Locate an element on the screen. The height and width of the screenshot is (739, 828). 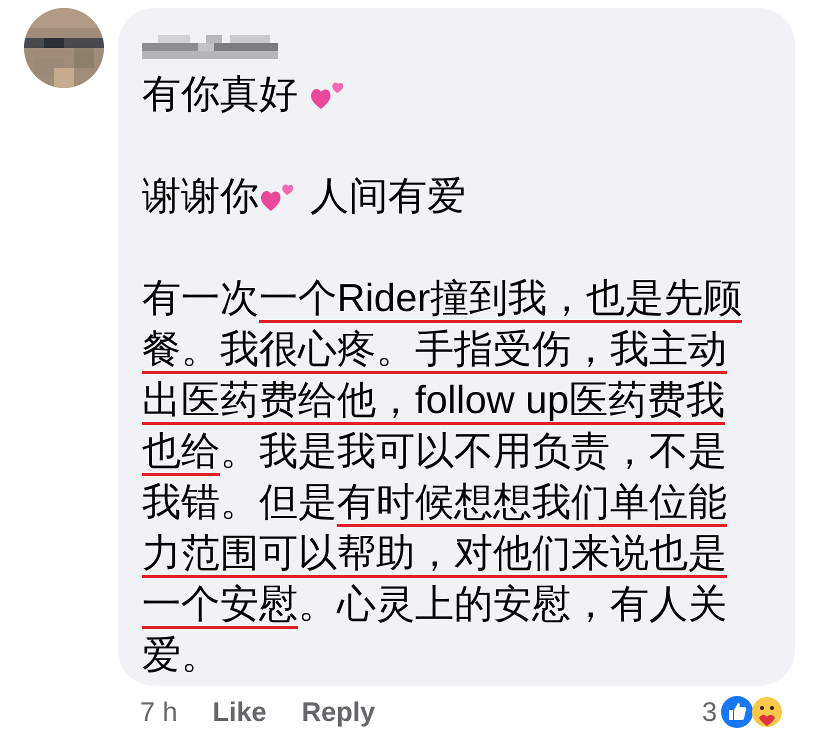
like-reaction-icon is located at coordinates (737, 712).